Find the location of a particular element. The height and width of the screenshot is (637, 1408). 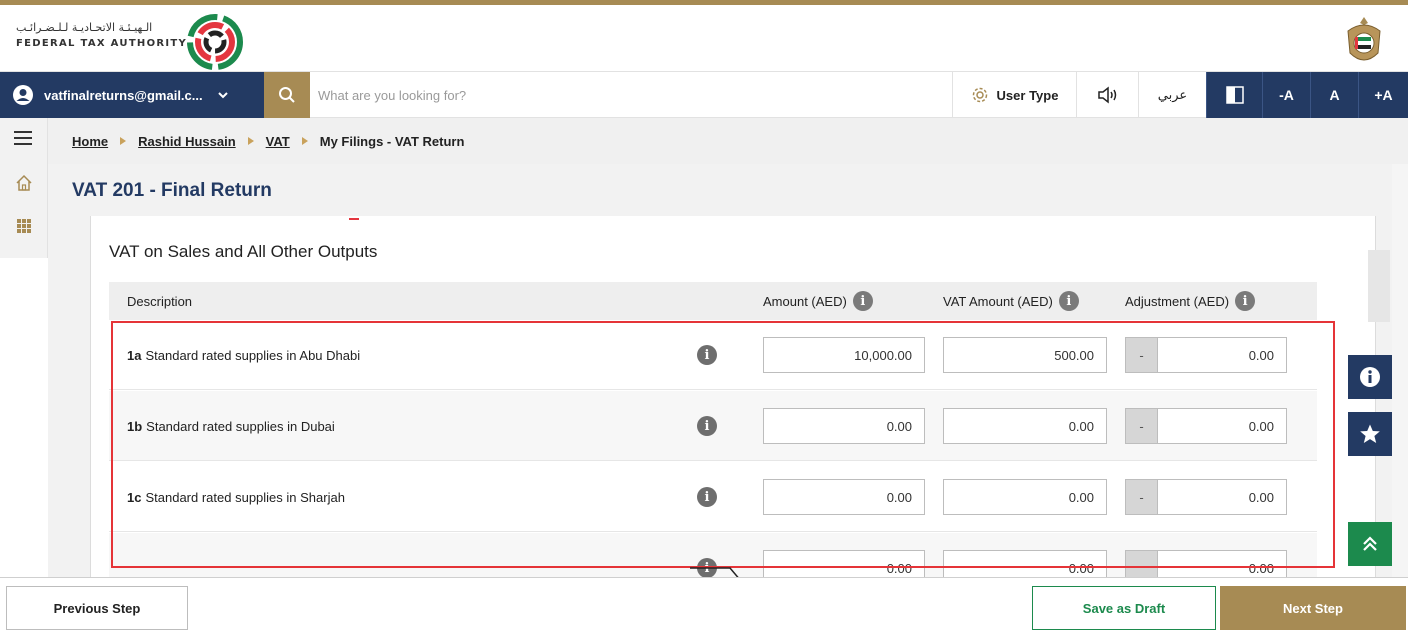

user-type-label: User Type is located at coordinates (1027, 95).